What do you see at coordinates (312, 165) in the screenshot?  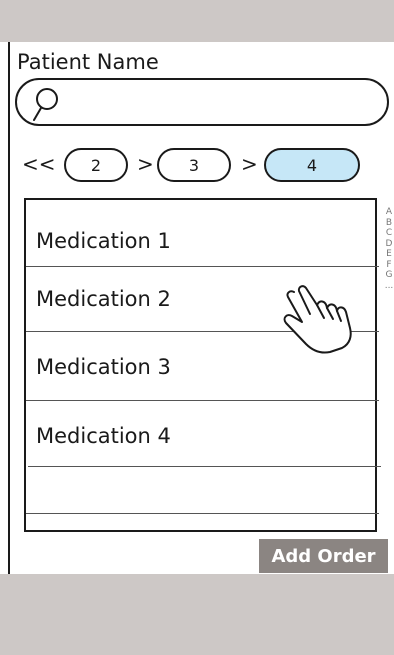 I see `page-4-button: 4` at bounding box center [312, 165].